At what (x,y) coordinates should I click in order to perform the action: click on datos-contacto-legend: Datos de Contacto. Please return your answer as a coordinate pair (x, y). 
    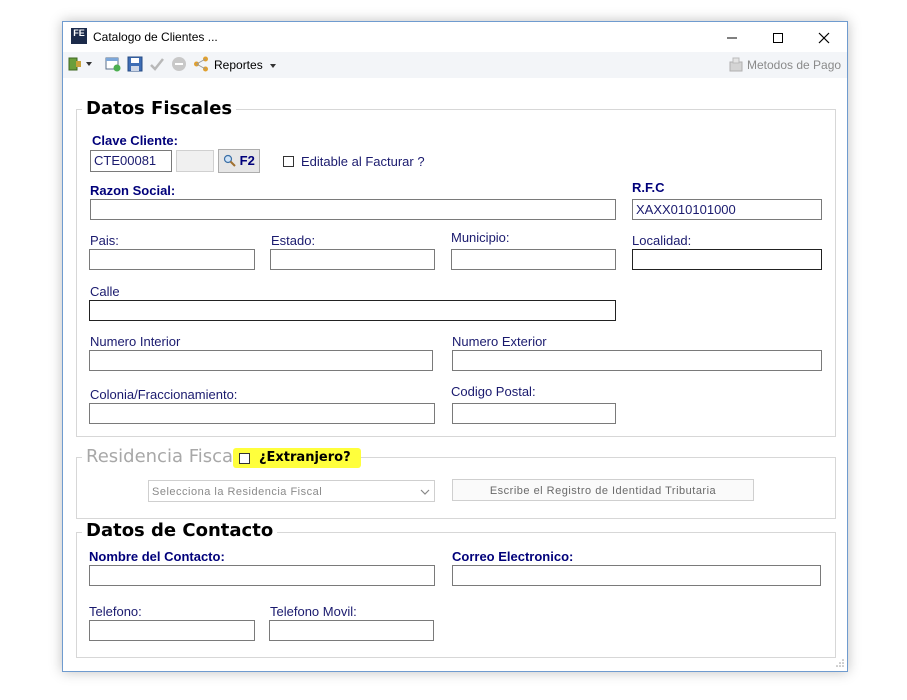
    Looking at the image, I should click on (180, 530).